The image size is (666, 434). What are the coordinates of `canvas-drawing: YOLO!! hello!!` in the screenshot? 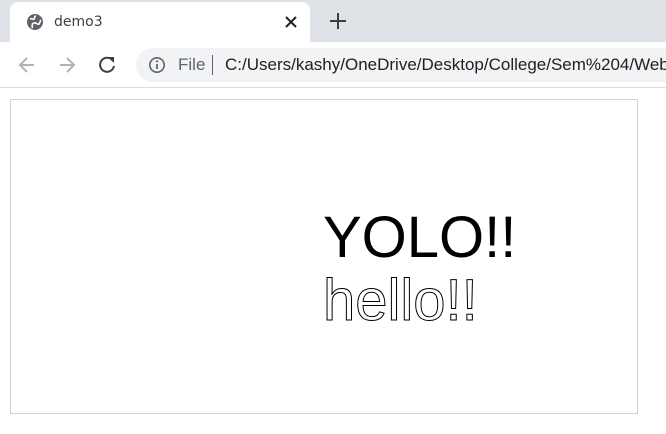 It's located at (420, 269).